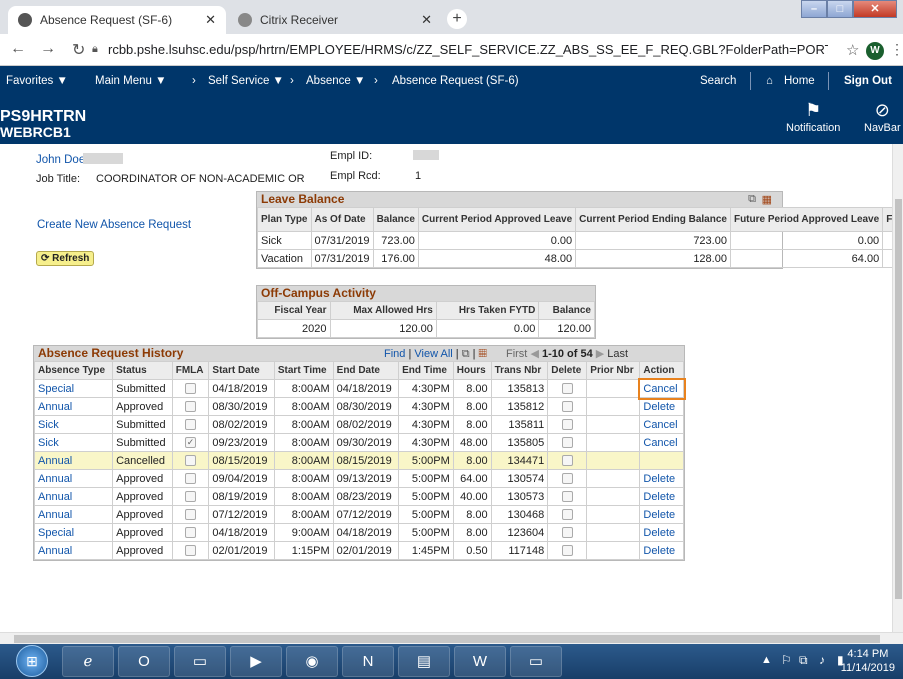 The width and height of the screenshot is (903, 679). Describe the element at coordinates (335, 81) in the screenshot. I see `breadcrumb-absence: Absence ▼` at that location.